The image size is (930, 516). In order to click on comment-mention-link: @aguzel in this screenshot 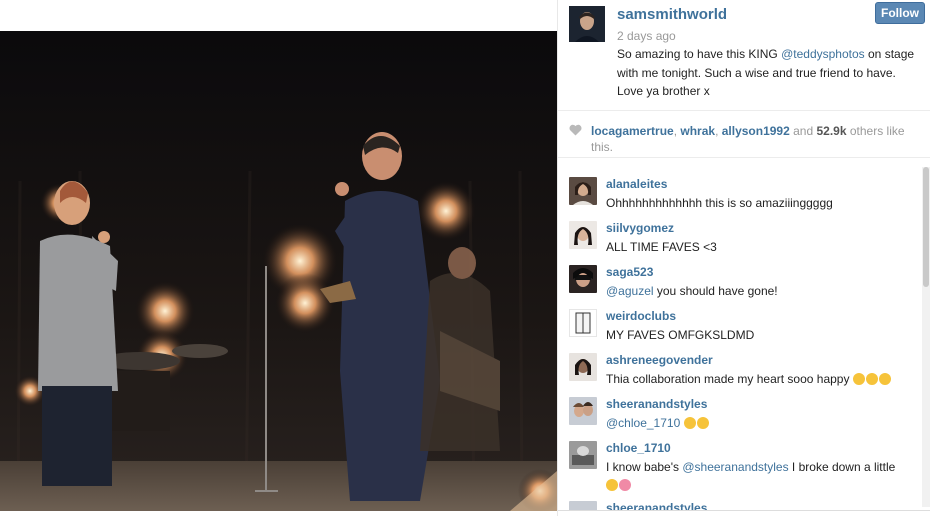, I will do `click(630, 291)`.